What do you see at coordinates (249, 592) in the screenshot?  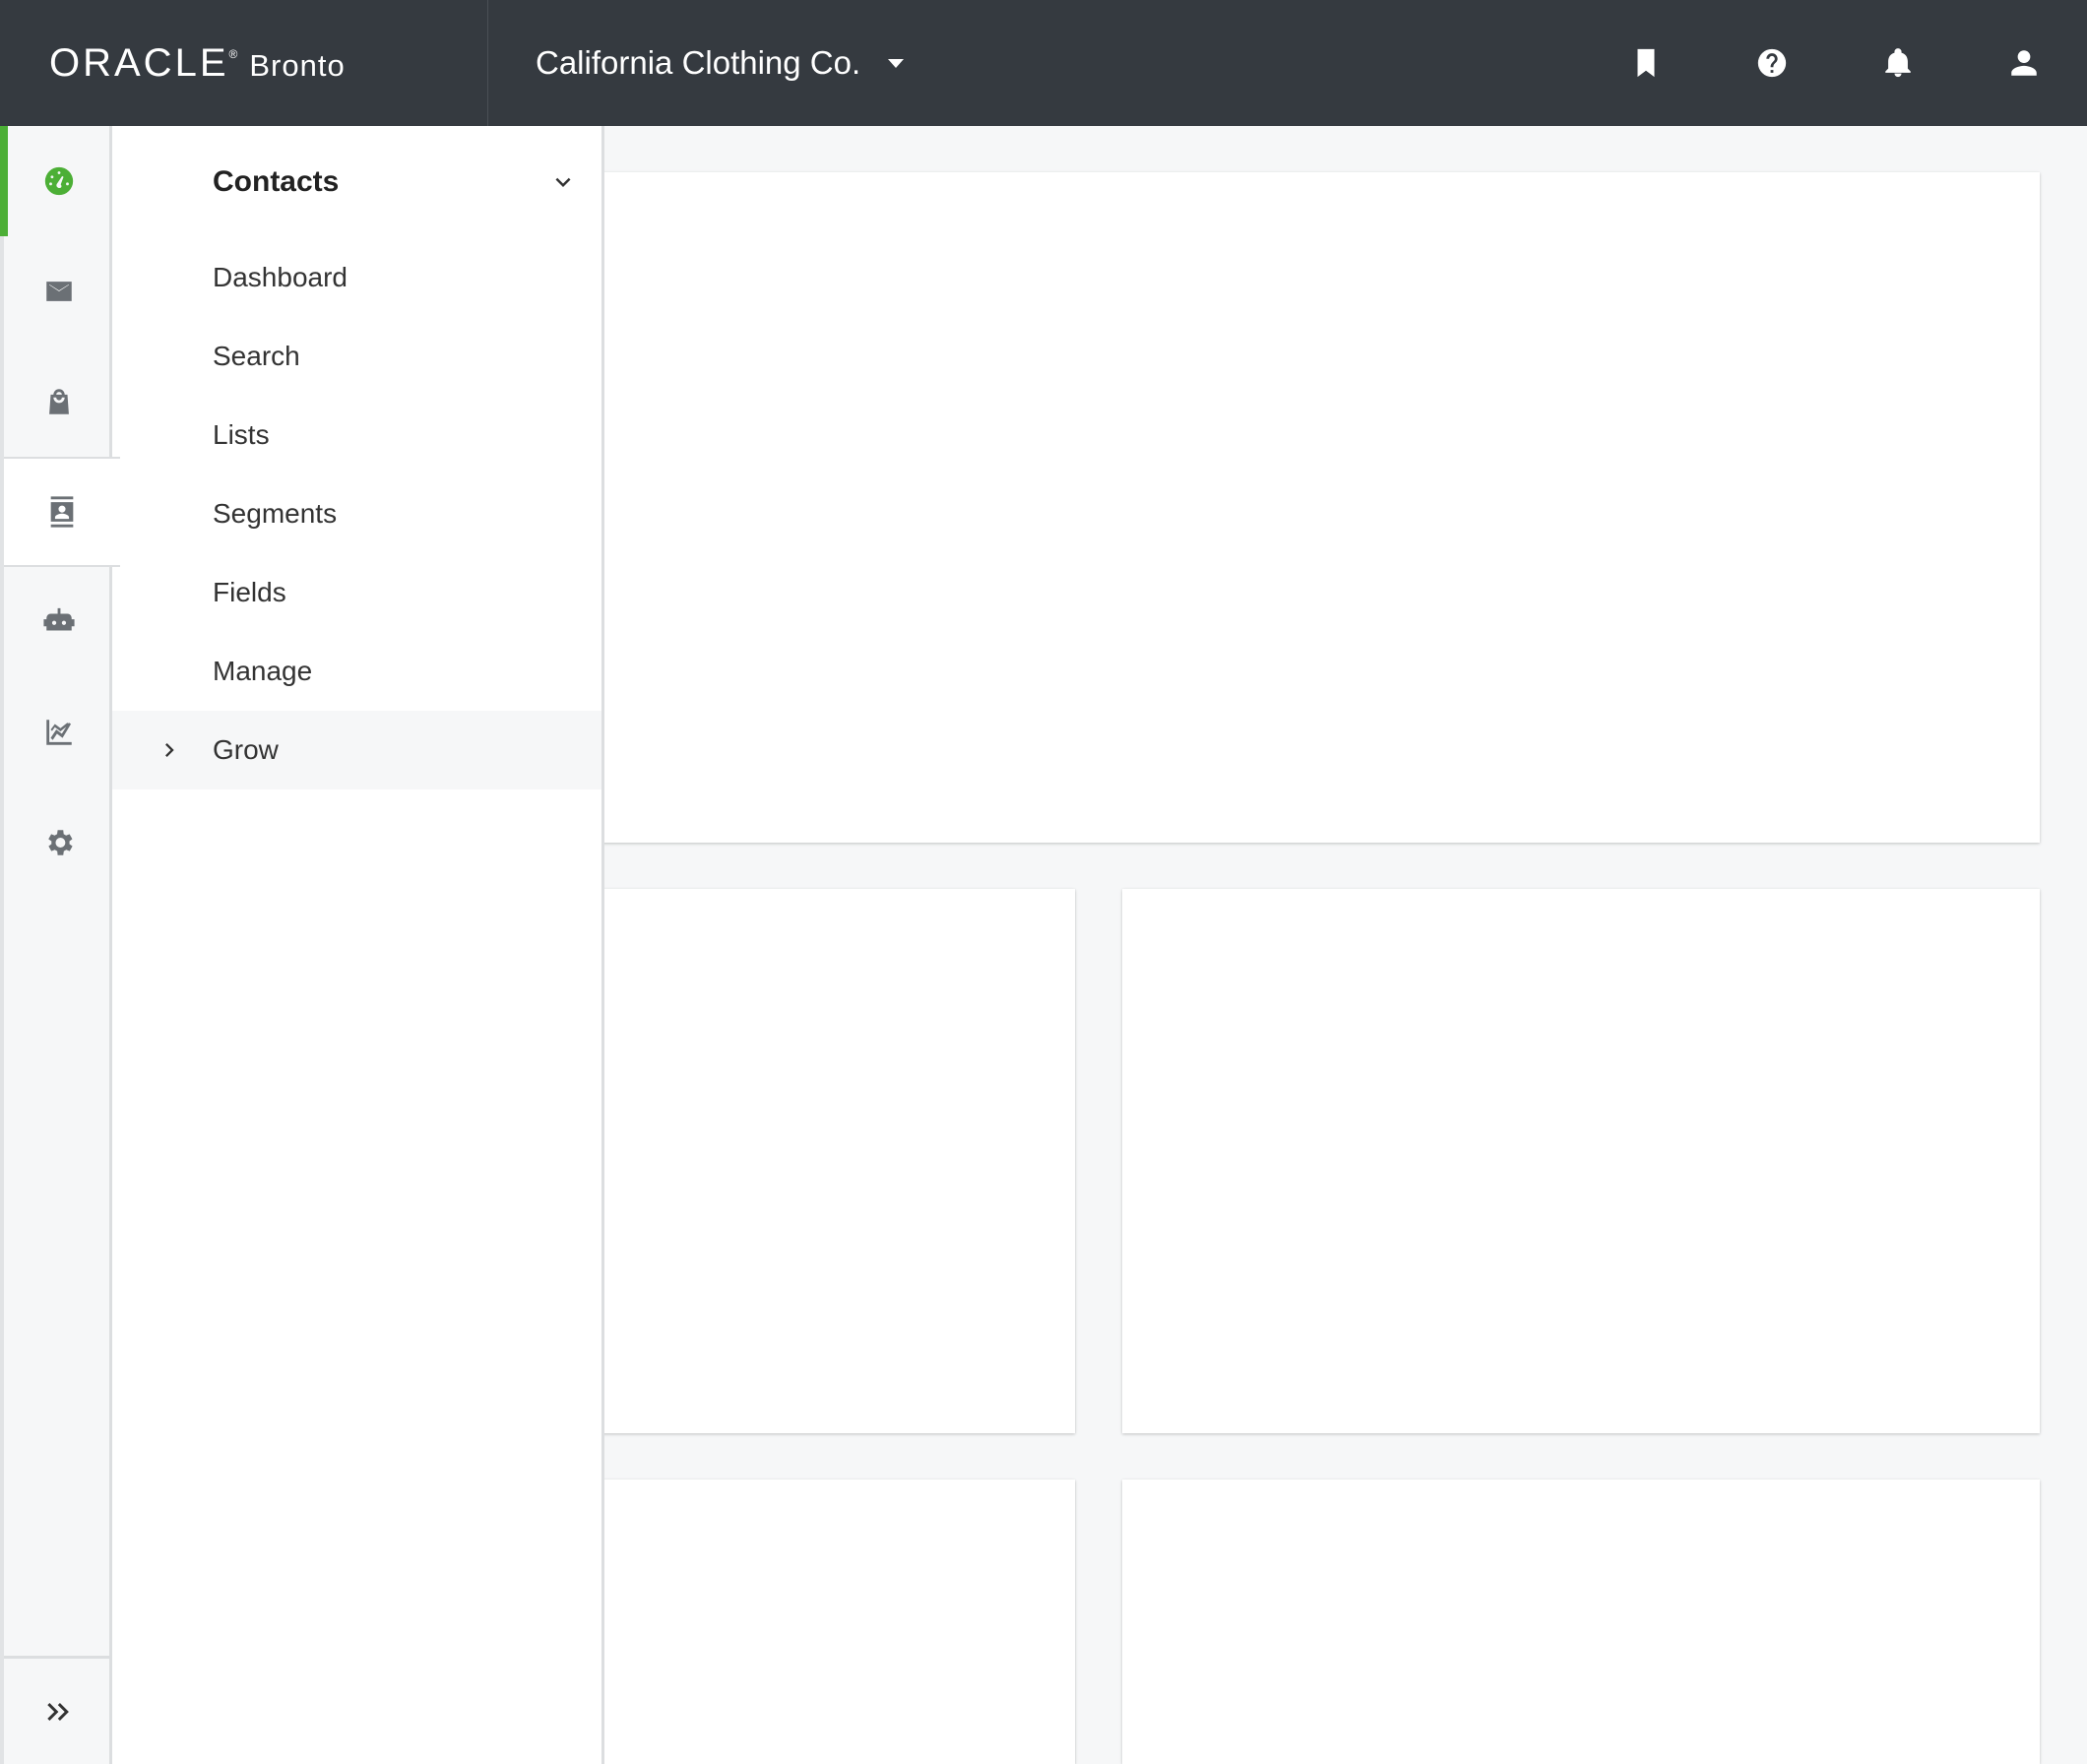 I see `submenu-item-label: Fields` at bounding box center [249, 592].